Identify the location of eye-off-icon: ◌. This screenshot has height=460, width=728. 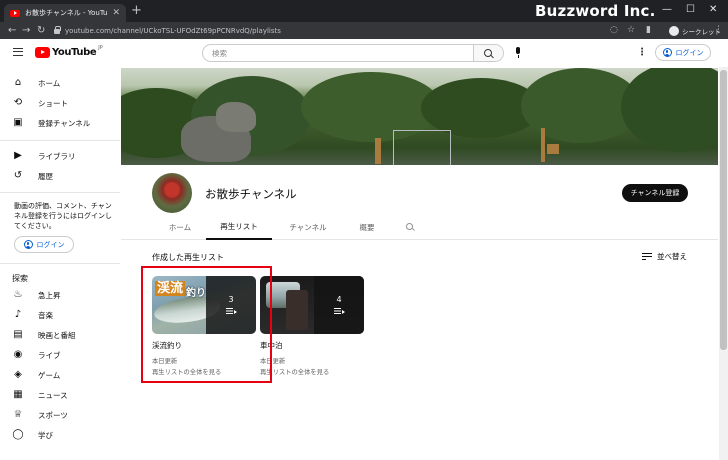
(614, 30).